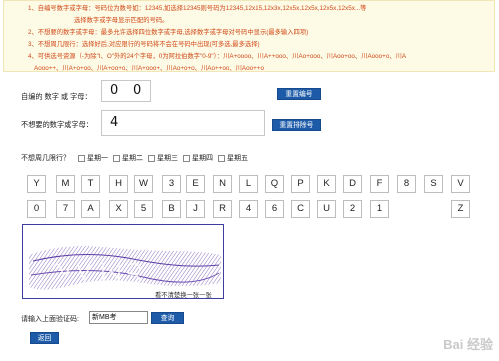 This screenshot has width=499, height=361. What do you see at coordinates (237, 158) in the screenshot?
I see `day-friday-label: 星期五` at bounding box center [237, 158].